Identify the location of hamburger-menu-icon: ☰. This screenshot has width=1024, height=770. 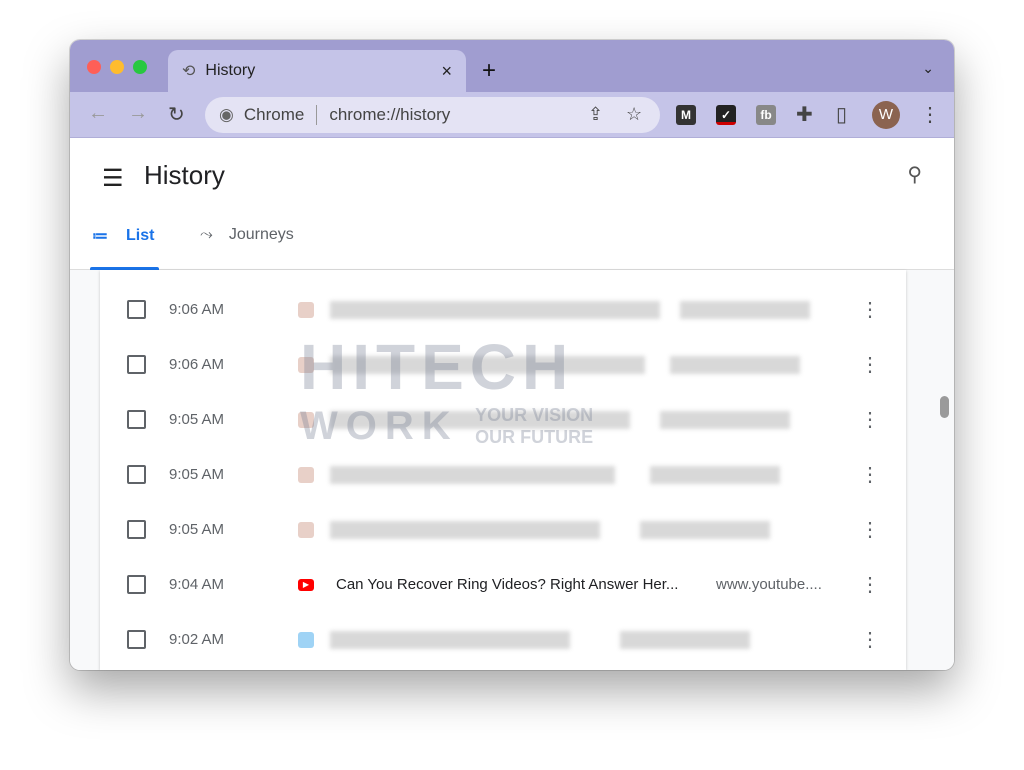
(113, 178).